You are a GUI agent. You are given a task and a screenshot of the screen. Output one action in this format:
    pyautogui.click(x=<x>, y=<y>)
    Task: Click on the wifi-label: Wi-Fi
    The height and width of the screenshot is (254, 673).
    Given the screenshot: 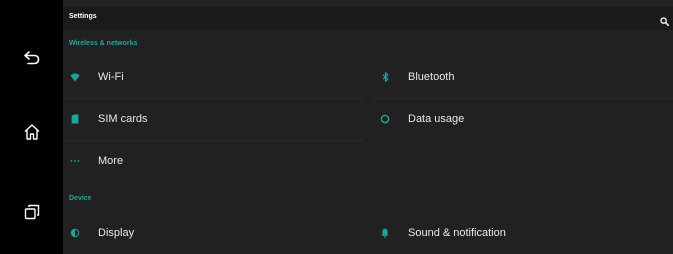 What is the action you would take?
    pyautogui.click(x=111, y=77)
    